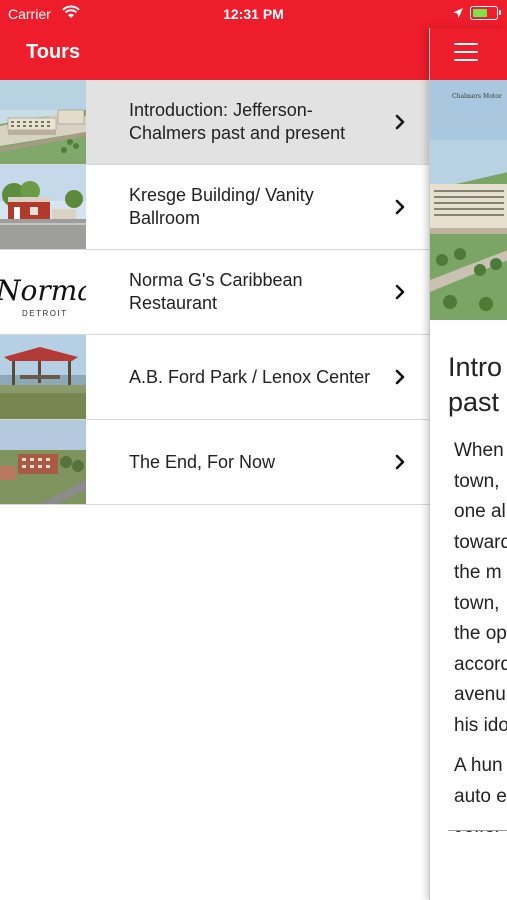 The height and width of the screenshot is (900, 507). I want to click on svg-text: DETROIT, so click(45, 313).